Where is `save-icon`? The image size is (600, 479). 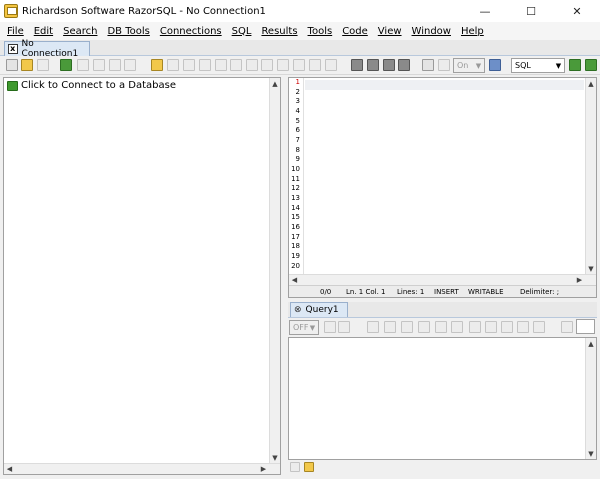 save-icon is located at coordinates (43, 65).